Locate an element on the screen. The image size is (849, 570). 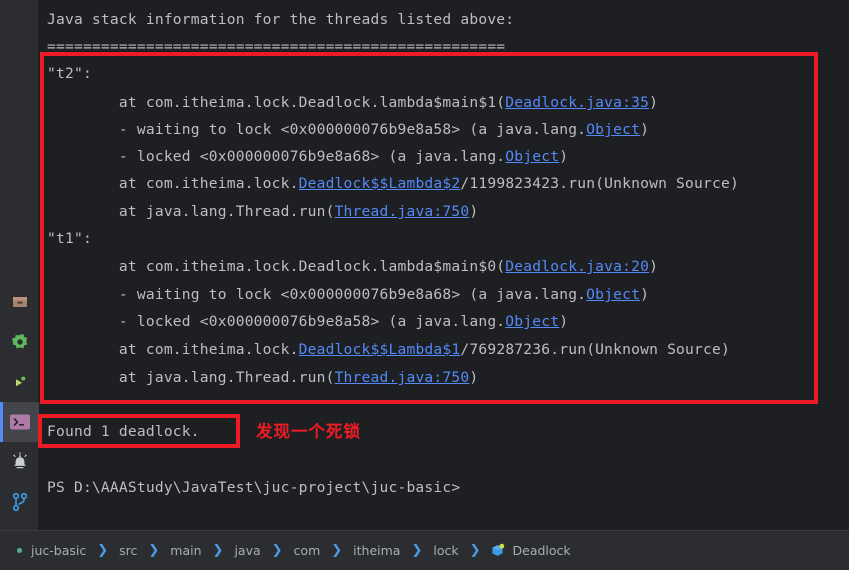
breadcrumb-label: lock is located at coordinates (446, 550).